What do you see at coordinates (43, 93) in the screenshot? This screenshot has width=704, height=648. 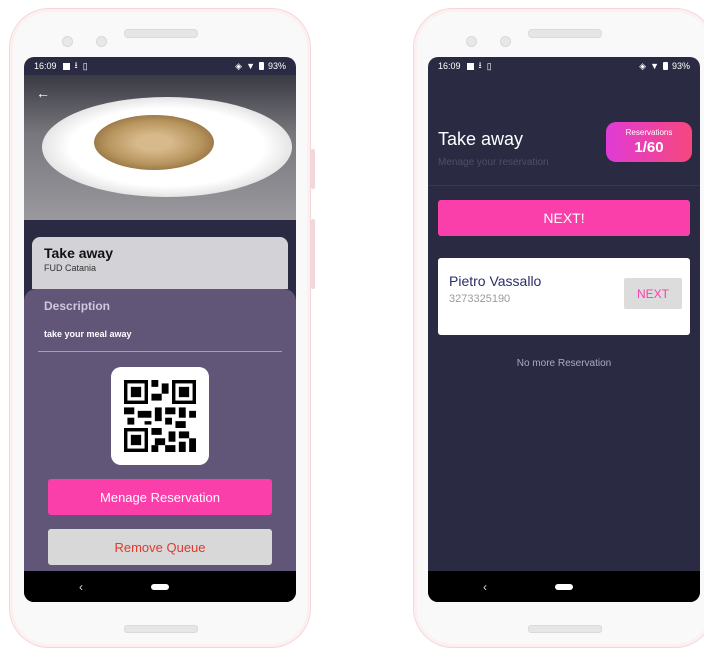 I see `back-arrow-icon: ←` at bounding box center [43, 93].